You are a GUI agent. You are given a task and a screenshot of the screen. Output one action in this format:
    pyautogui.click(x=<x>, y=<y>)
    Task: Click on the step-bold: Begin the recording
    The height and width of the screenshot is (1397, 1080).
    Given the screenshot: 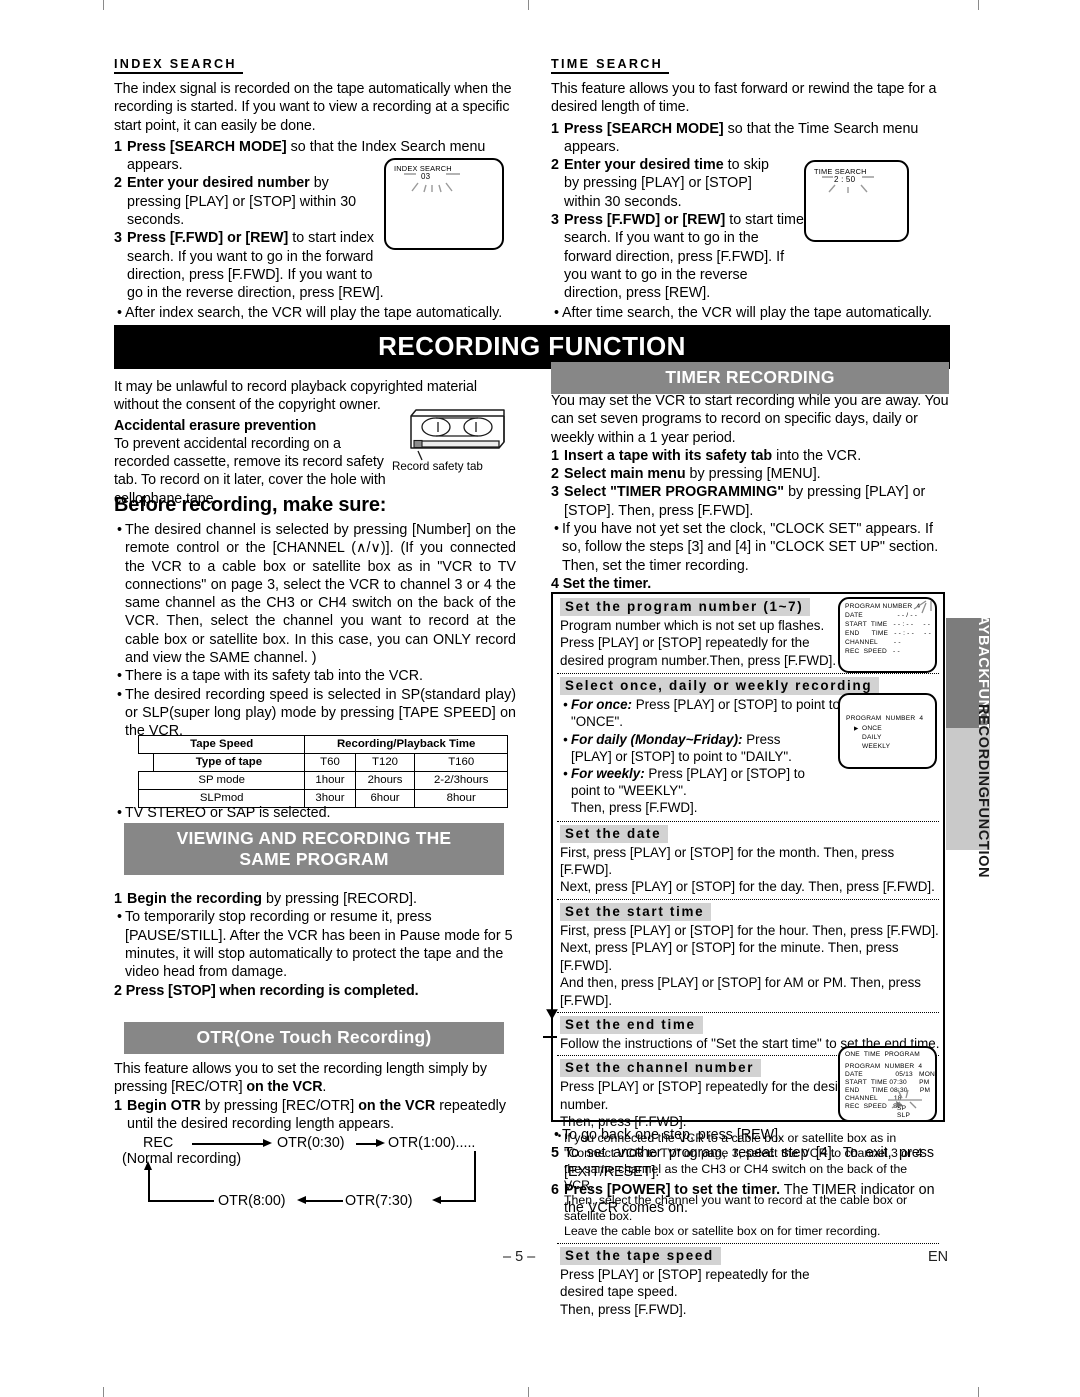 What is the action you would take?
    pyautogui.click(x=195, y=899)
    